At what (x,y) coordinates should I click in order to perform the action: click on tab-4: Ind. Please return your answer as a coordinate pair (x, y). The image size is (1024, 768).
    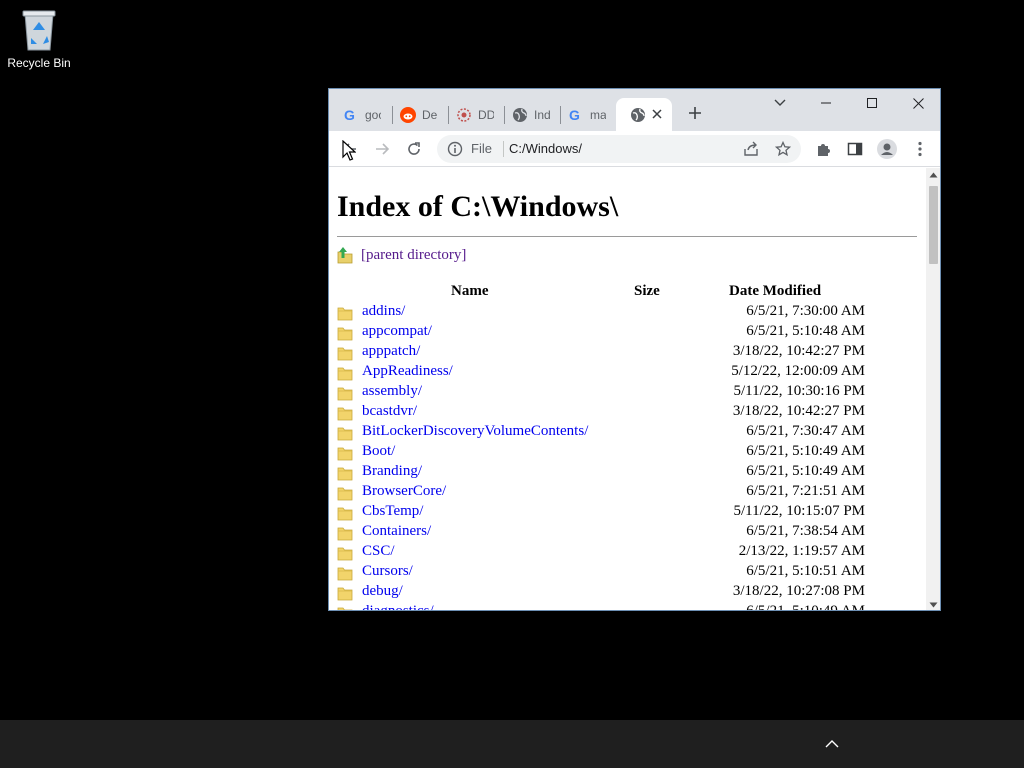
    Looking at the image, I should click on (526, 114).